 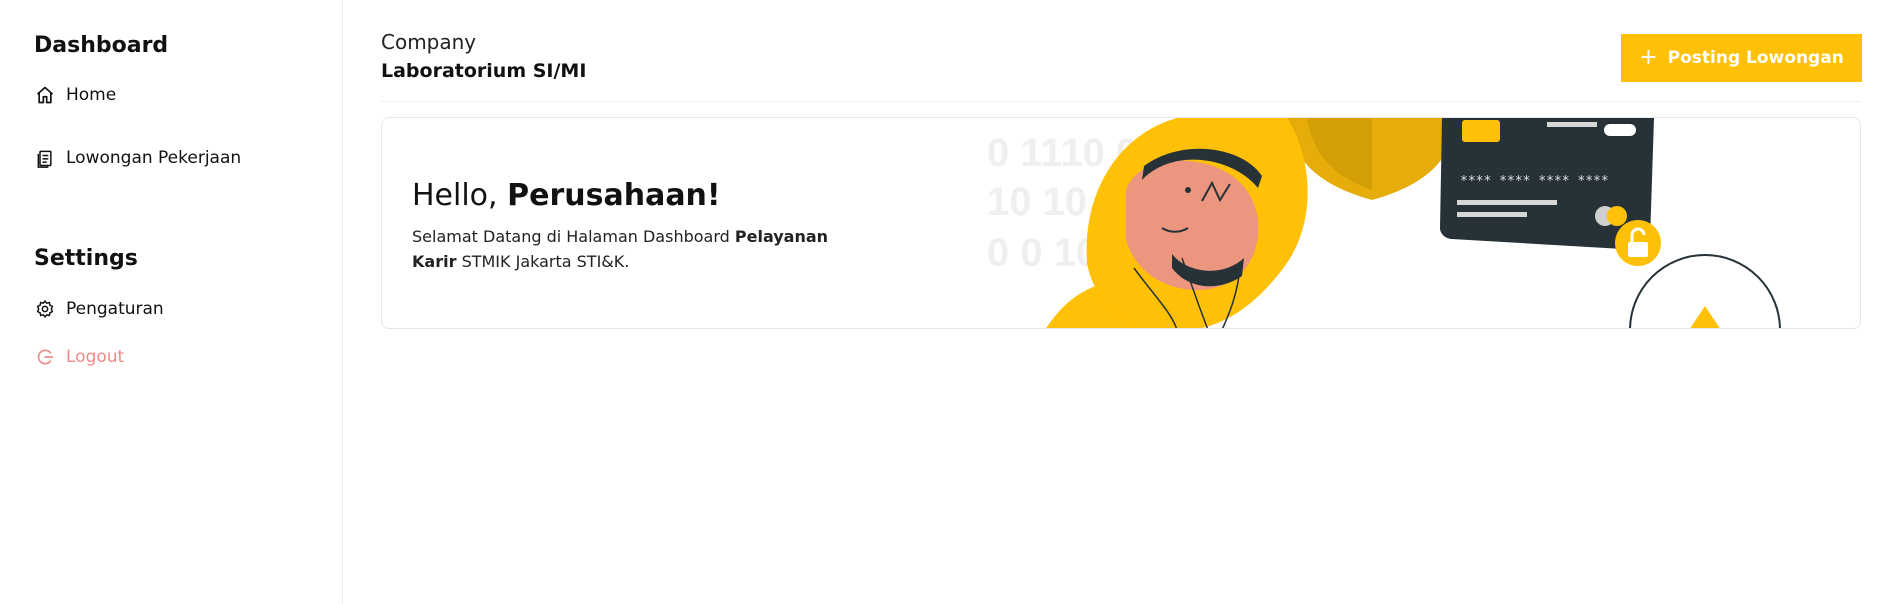 What do you see at coordinates (101, 45) in the screenshot?
I see `sidebar-section-dashboard: Dashboard` at bounding box center [101, 45].